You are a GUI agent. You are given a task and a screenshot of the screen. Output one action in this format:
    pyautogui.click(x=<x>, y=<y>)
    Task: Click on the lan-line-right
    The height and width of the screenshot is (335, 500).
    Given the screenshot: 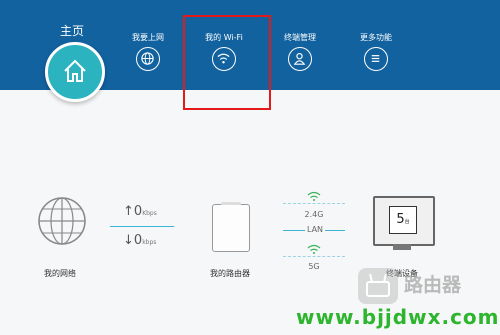 What is the action you would take?
    pyautogui.click(x=335, y=230)
    